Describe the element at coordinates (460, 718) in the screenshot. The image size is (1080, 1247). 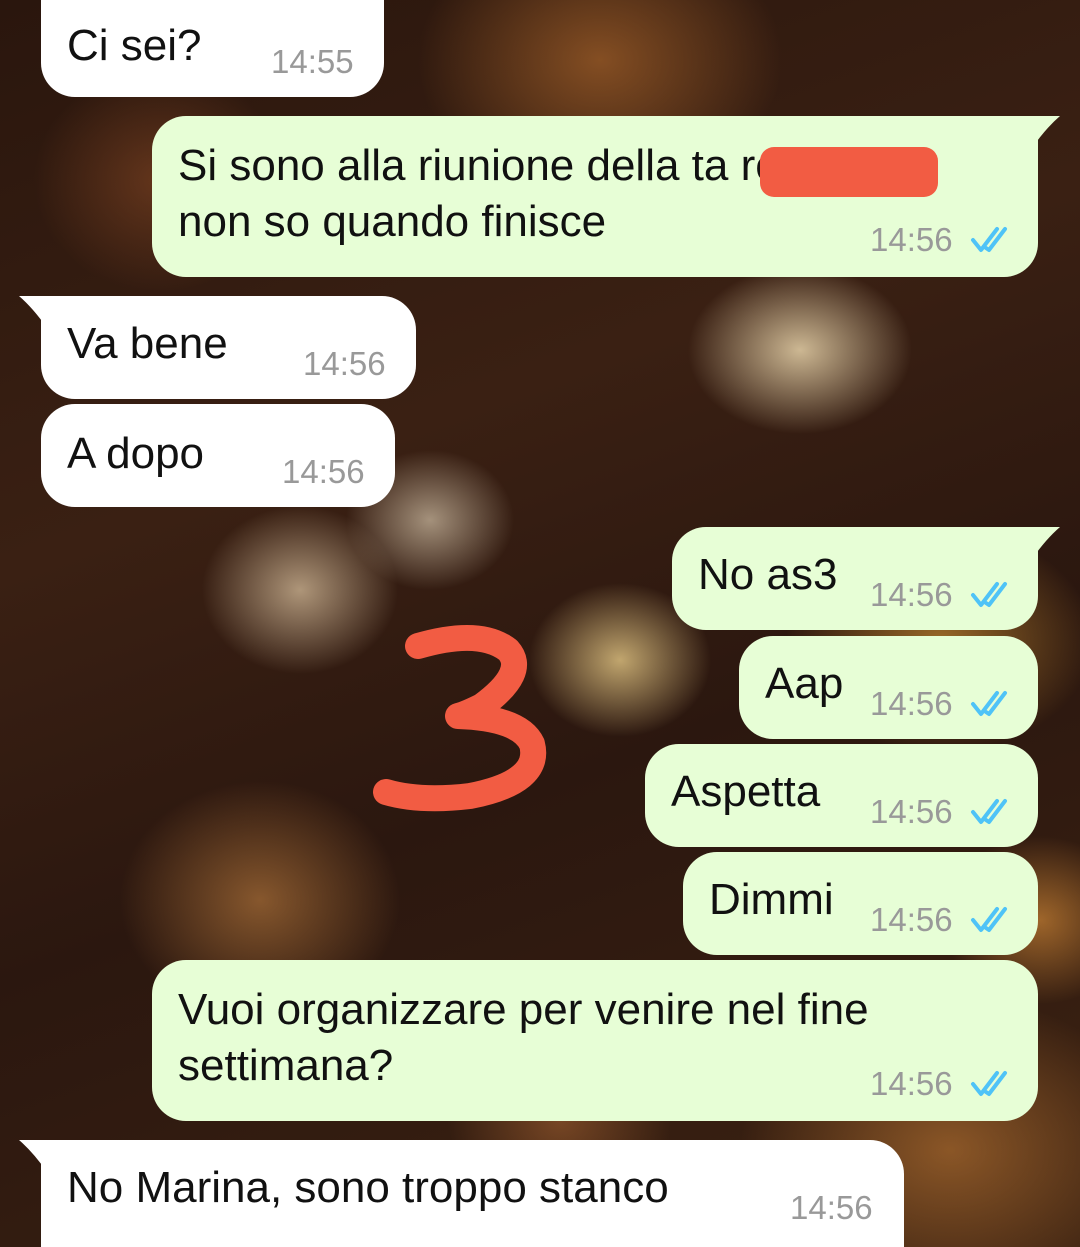
I see `annotation-number: 3` at that location.